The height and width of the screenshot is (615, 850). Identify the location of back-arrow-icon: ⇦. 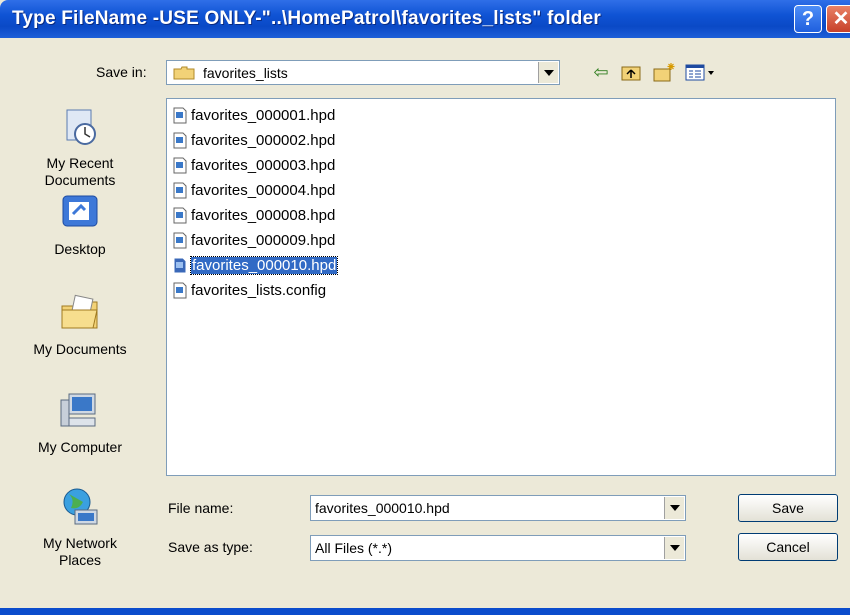
(601, 72).